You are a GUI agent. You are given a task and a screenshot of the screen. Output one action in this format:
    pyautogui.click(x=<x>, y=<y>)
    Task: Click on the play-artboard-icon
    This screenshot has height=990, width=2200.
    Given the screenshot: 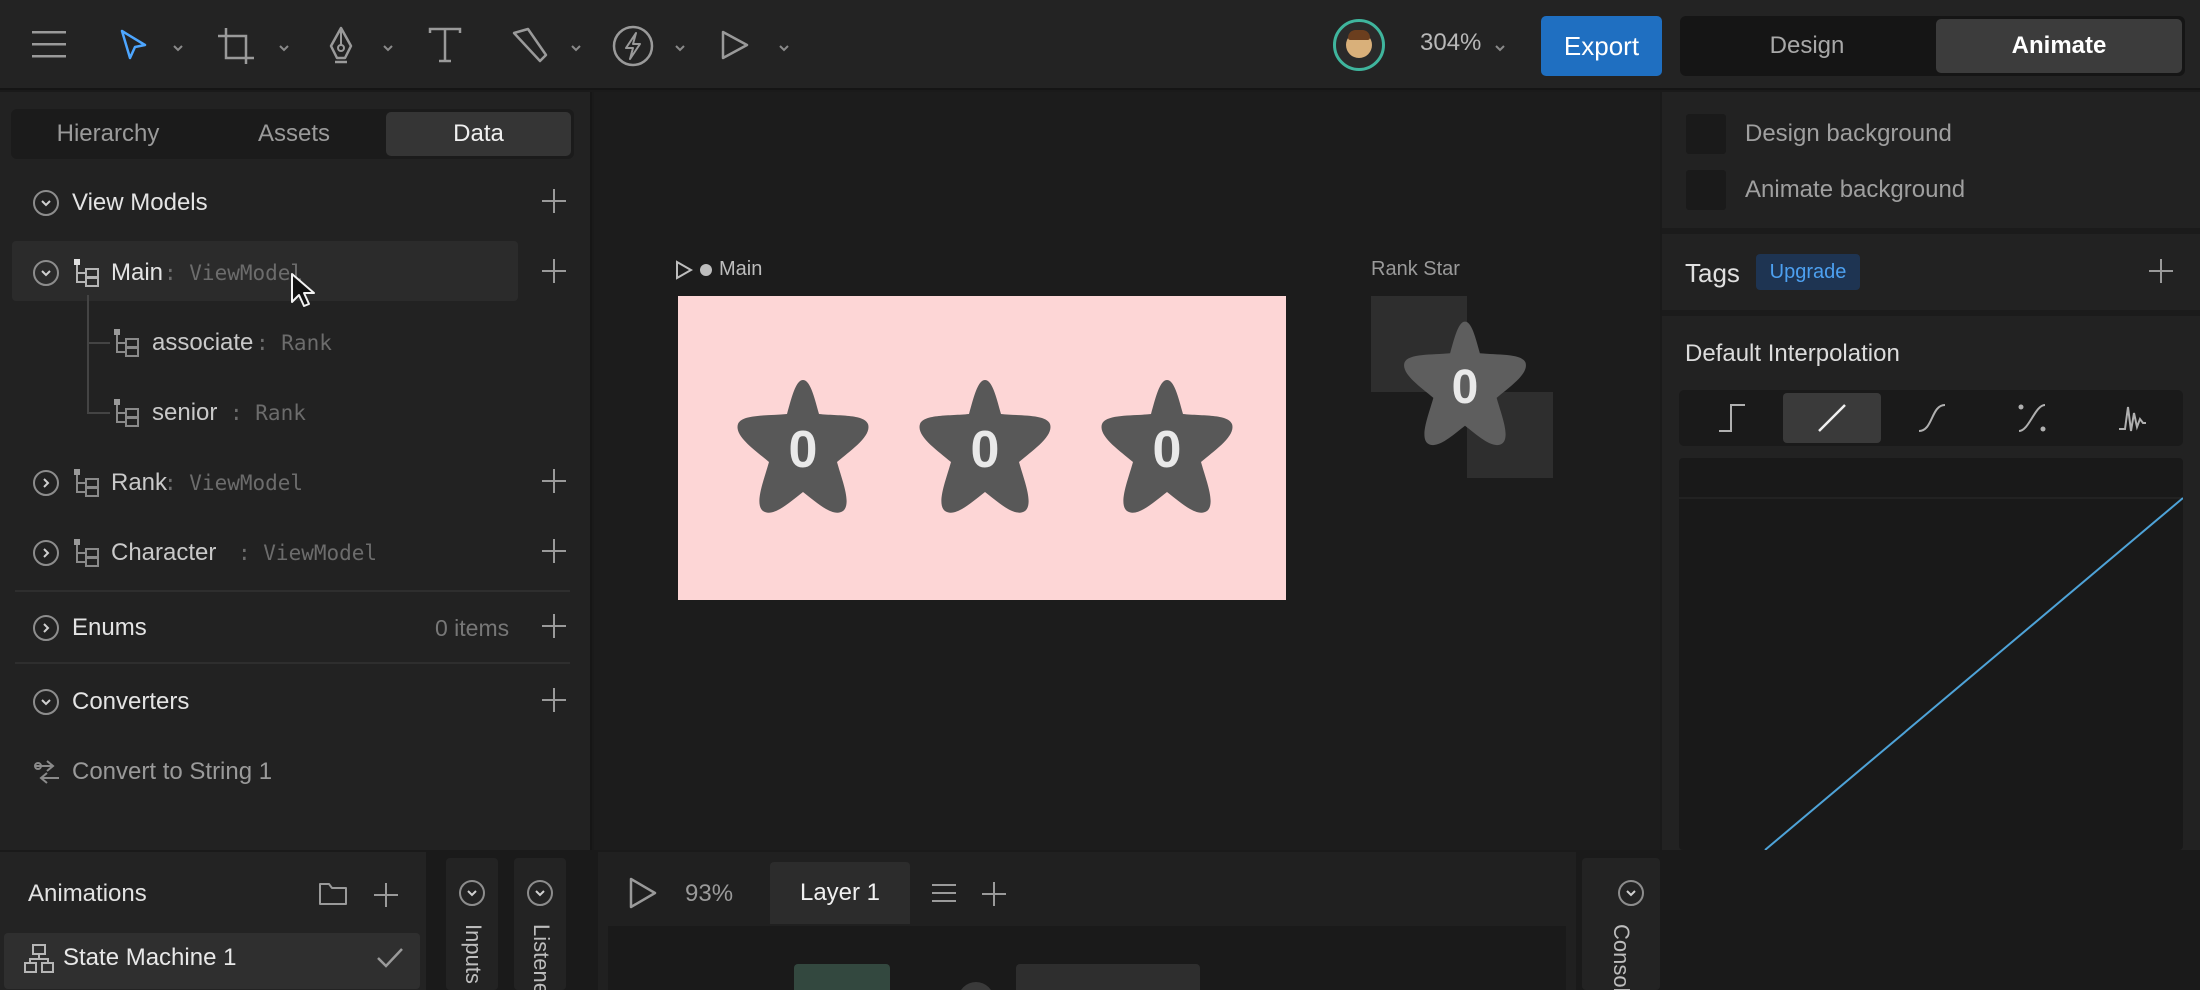 What is the action you would take?
    pyautogui.click(x=684, y=269)
    